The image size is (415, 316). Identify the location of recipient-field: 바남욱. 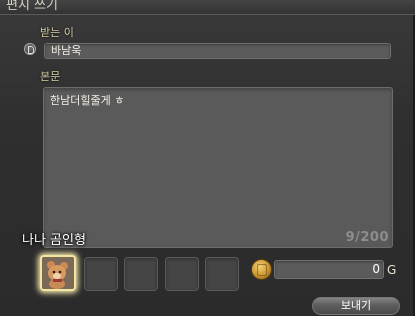
(217, 51).